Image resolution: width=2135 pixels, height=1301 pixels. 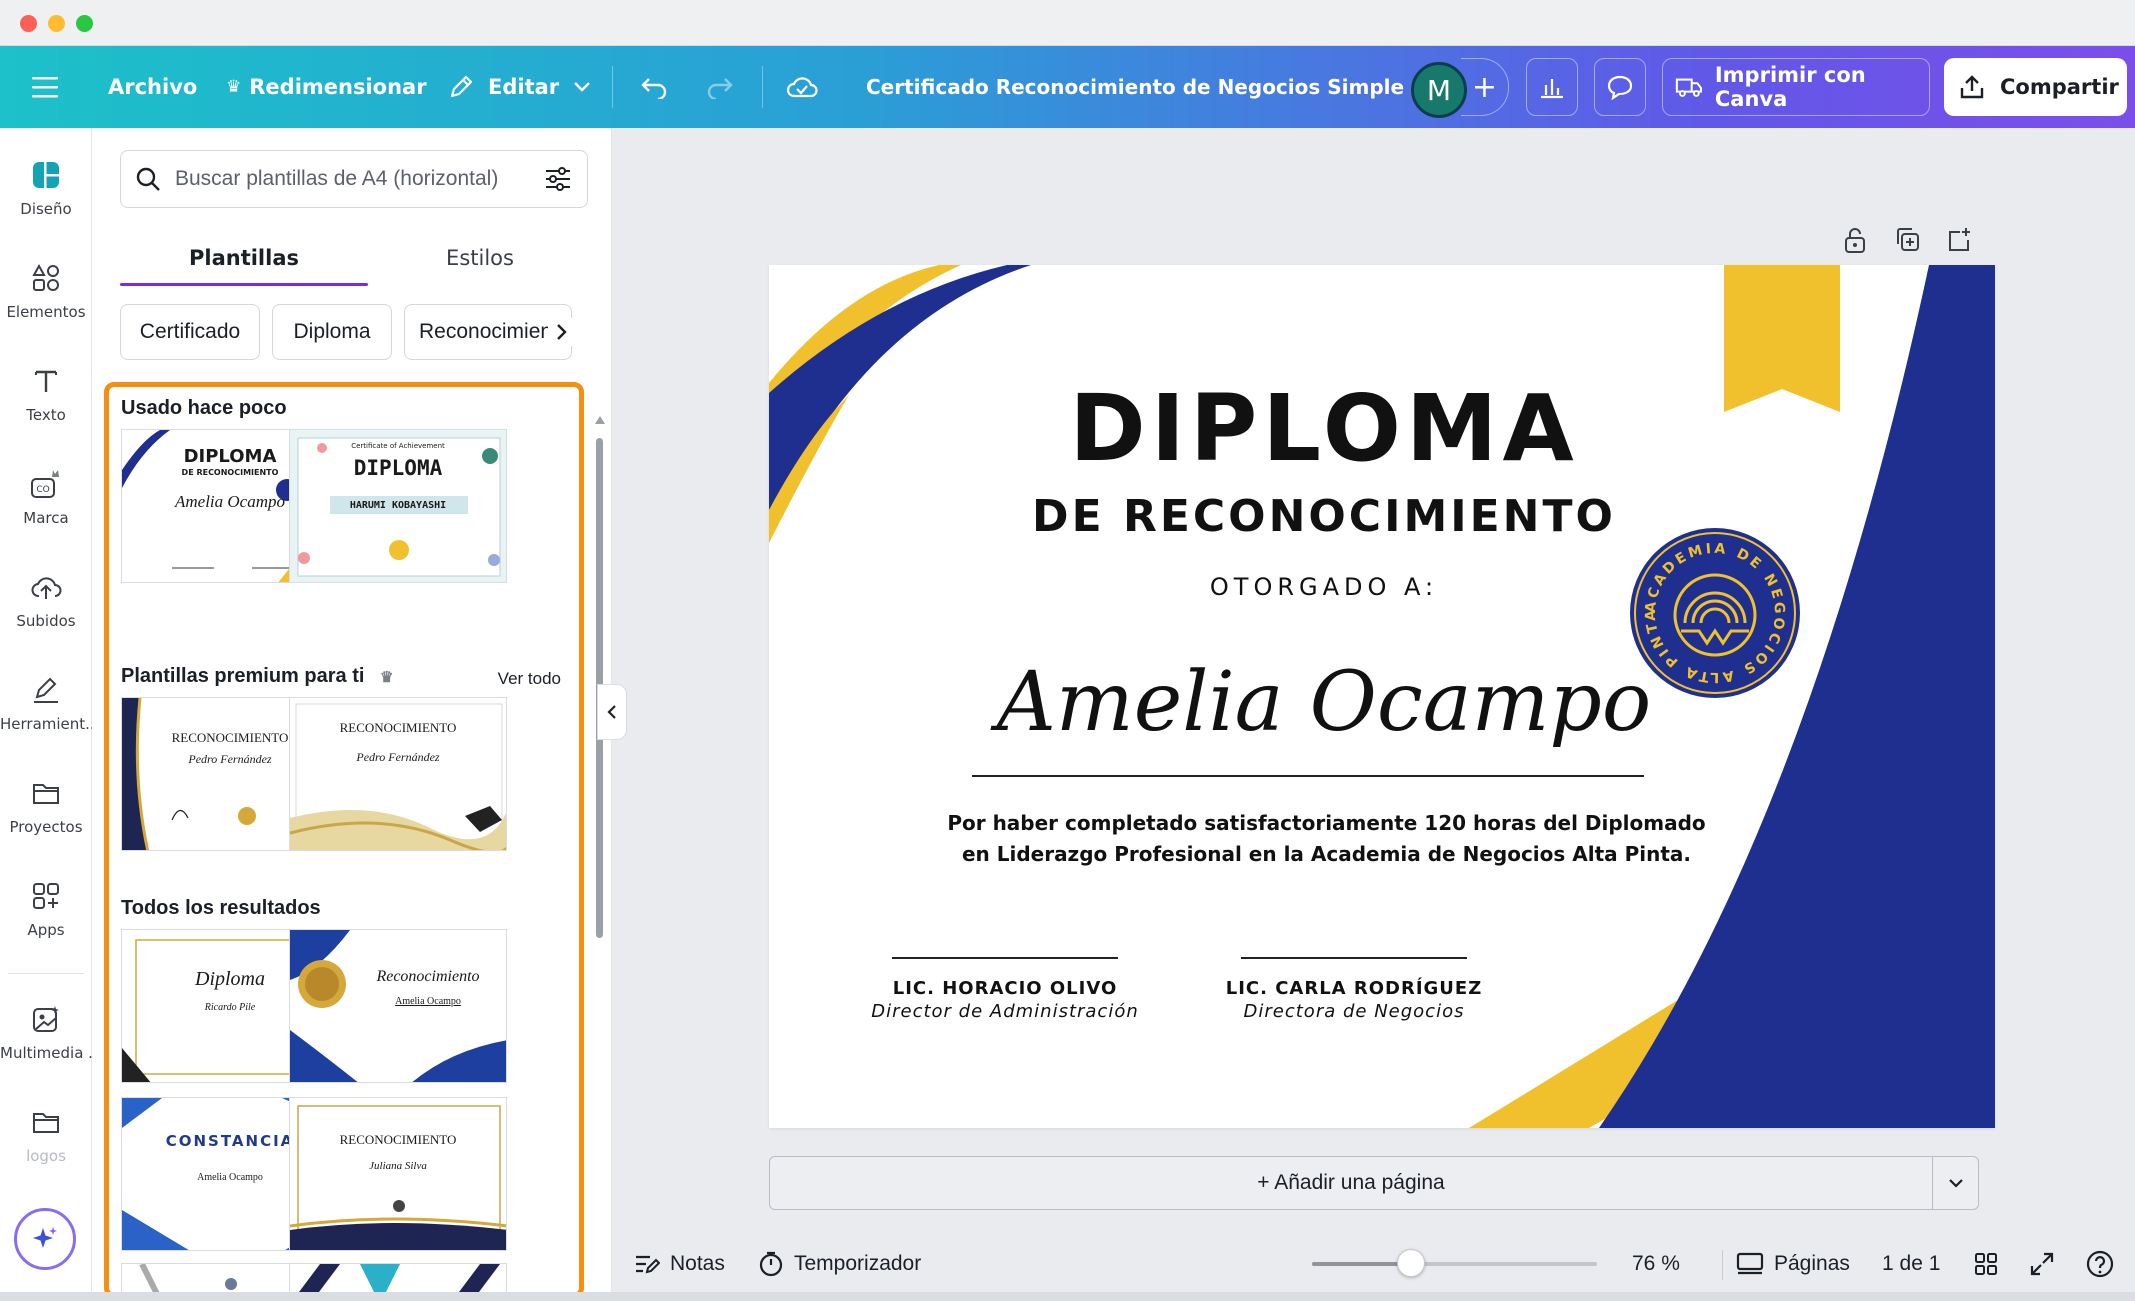 I want to click on page-counter: 1 de 1, so click(x=1911, y=1264).